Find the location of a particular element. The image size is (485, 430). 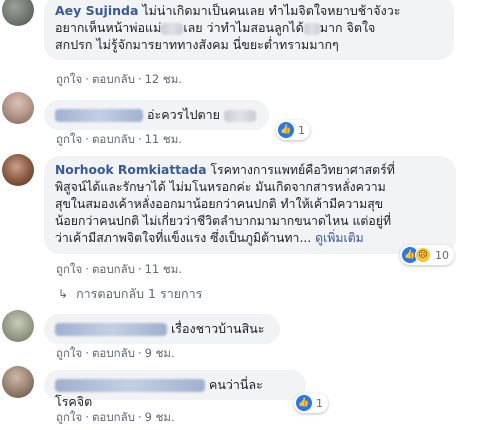

comment-bubble: คนว่านี่ละ โรคจิต is located at coordinates (175, 389).